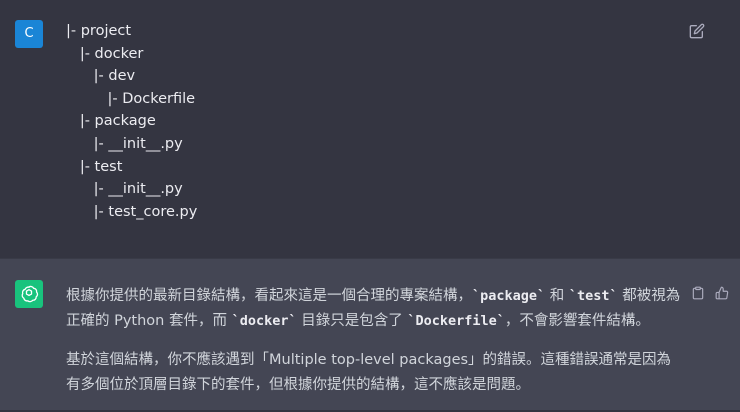  What do you see at coordinates (101, 76) in the screenshot?
I see `tree-line: |- dev` at bounding box center [101, 76].